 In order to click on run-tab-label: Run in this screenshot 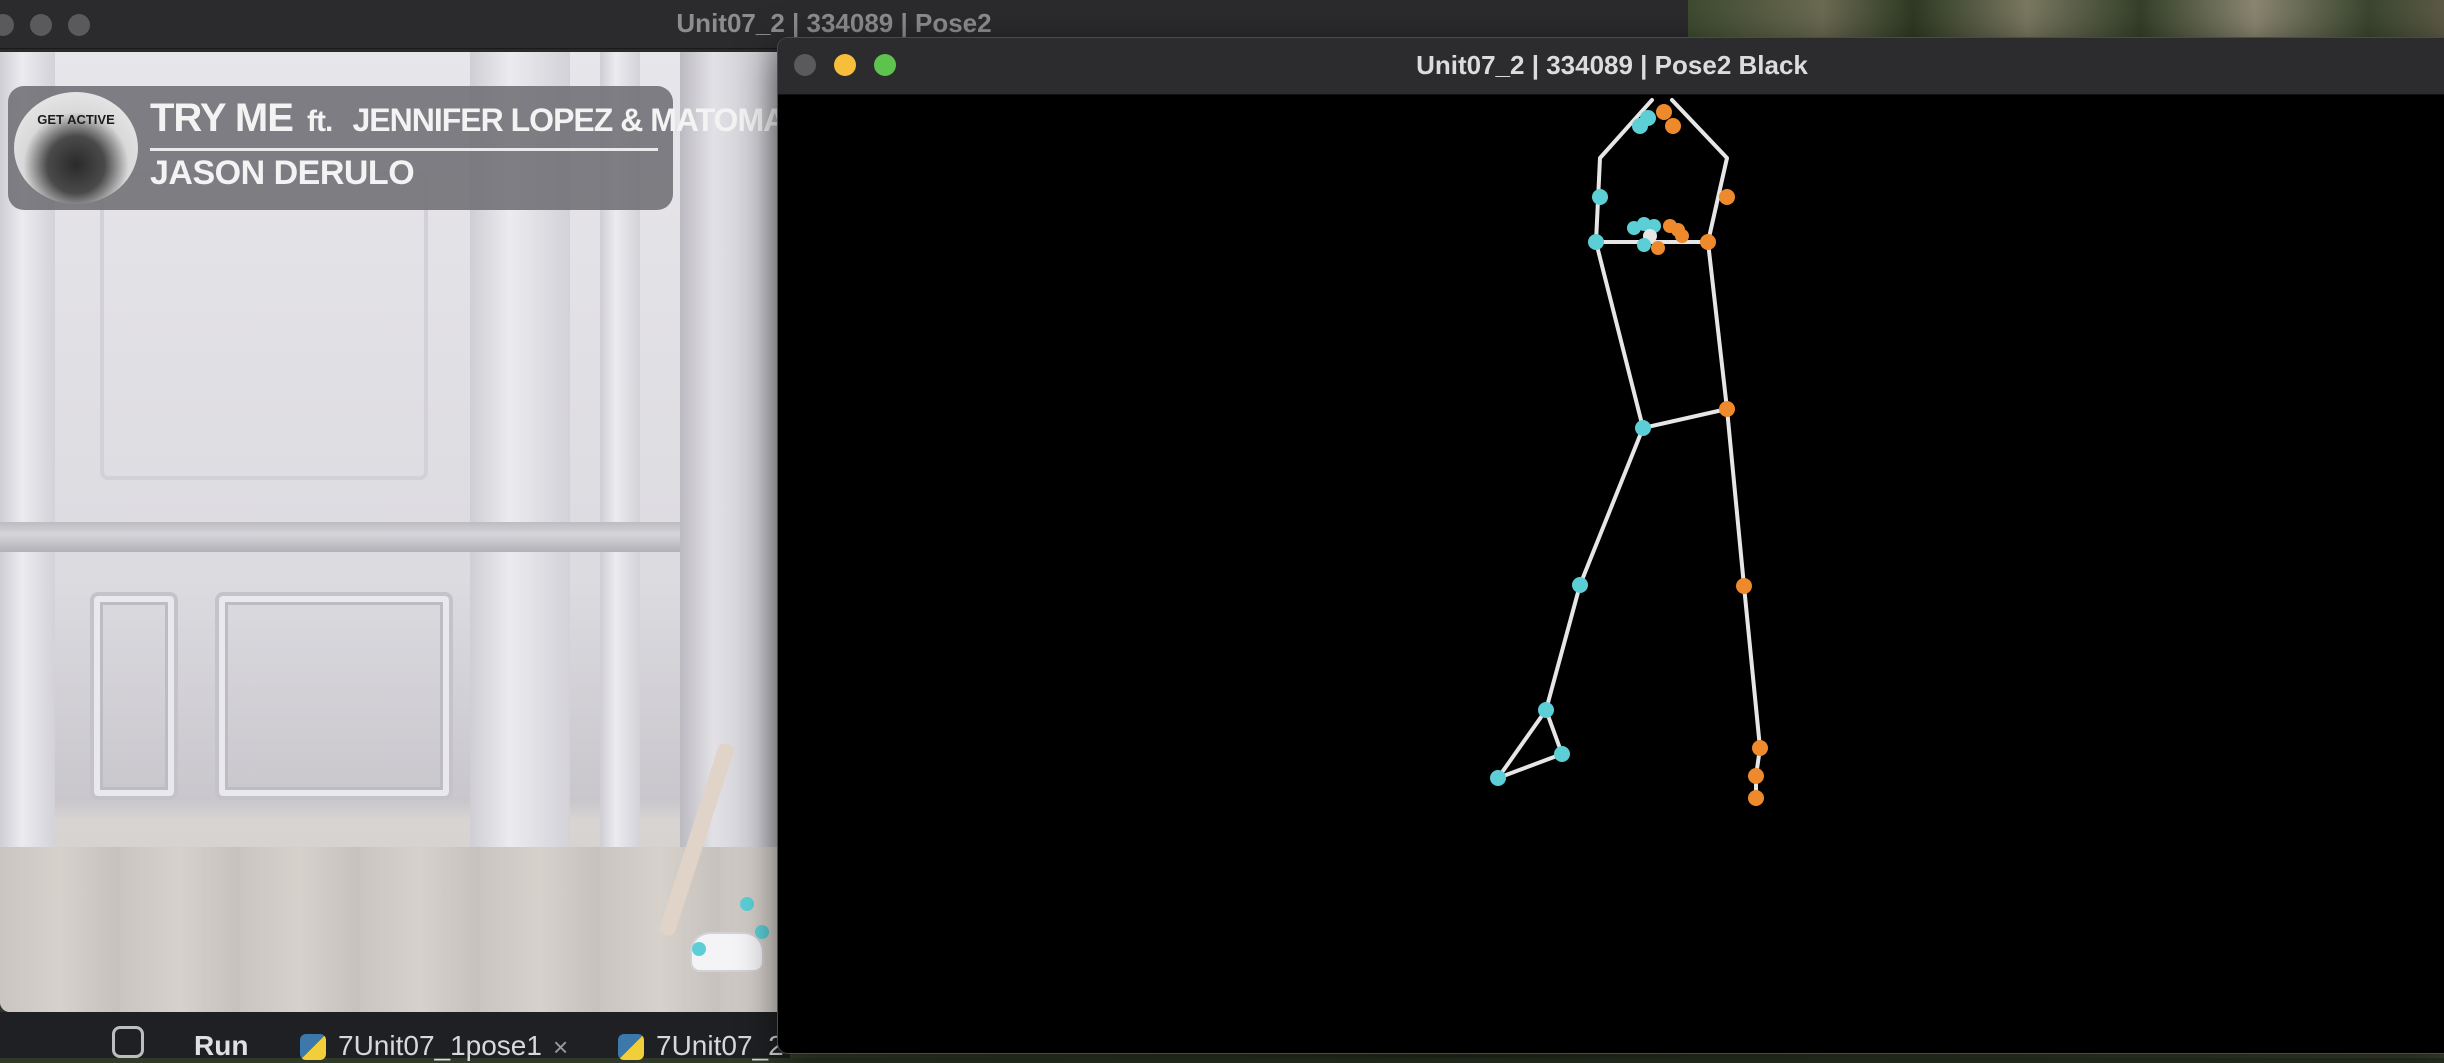, I will do `click(221, 1046)`.